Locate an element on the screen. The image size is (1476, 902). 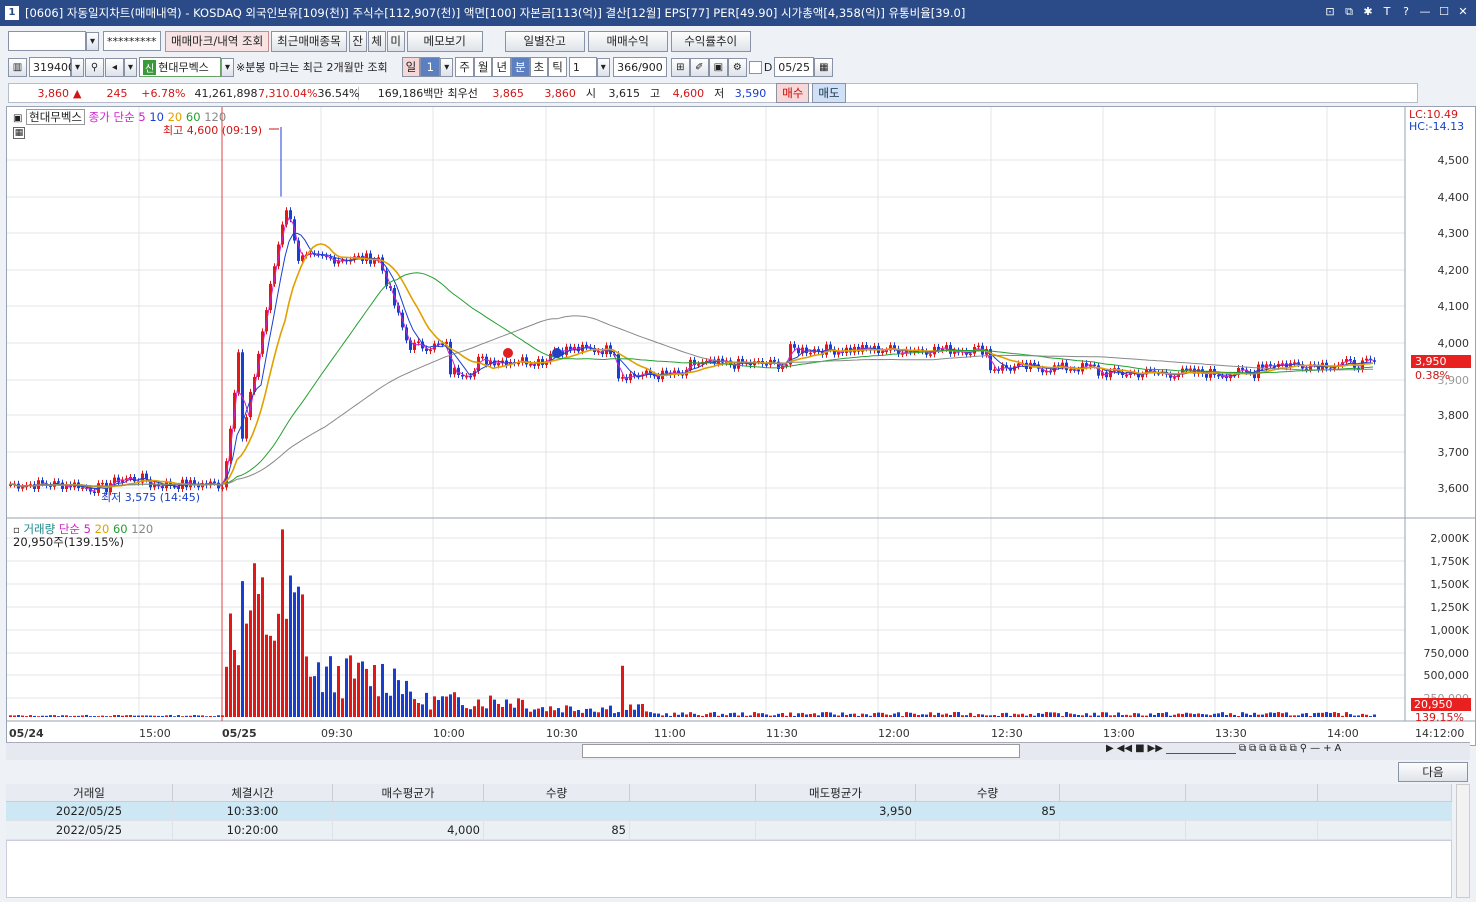
tab-day: 일 is located at coordinates (411, 67).